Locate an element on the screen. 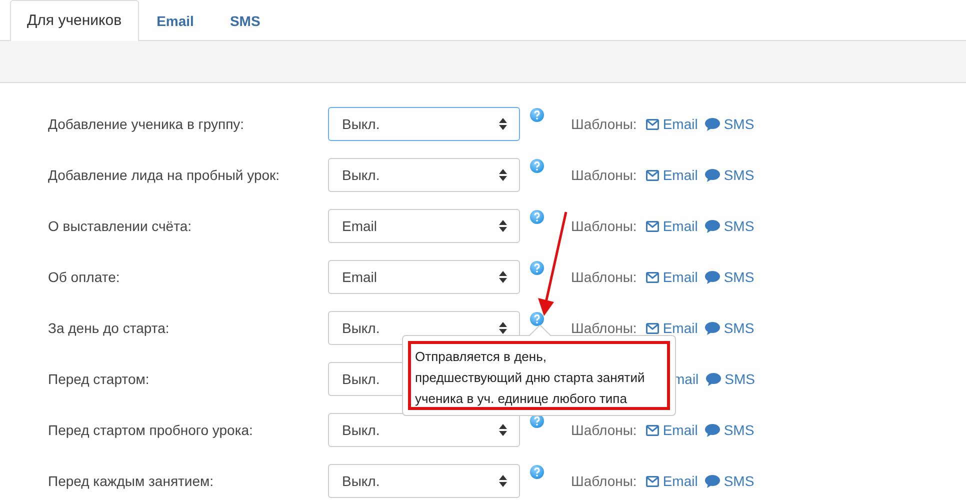  field-label: О выставлении счёта: is located at coordinates (120, 226).